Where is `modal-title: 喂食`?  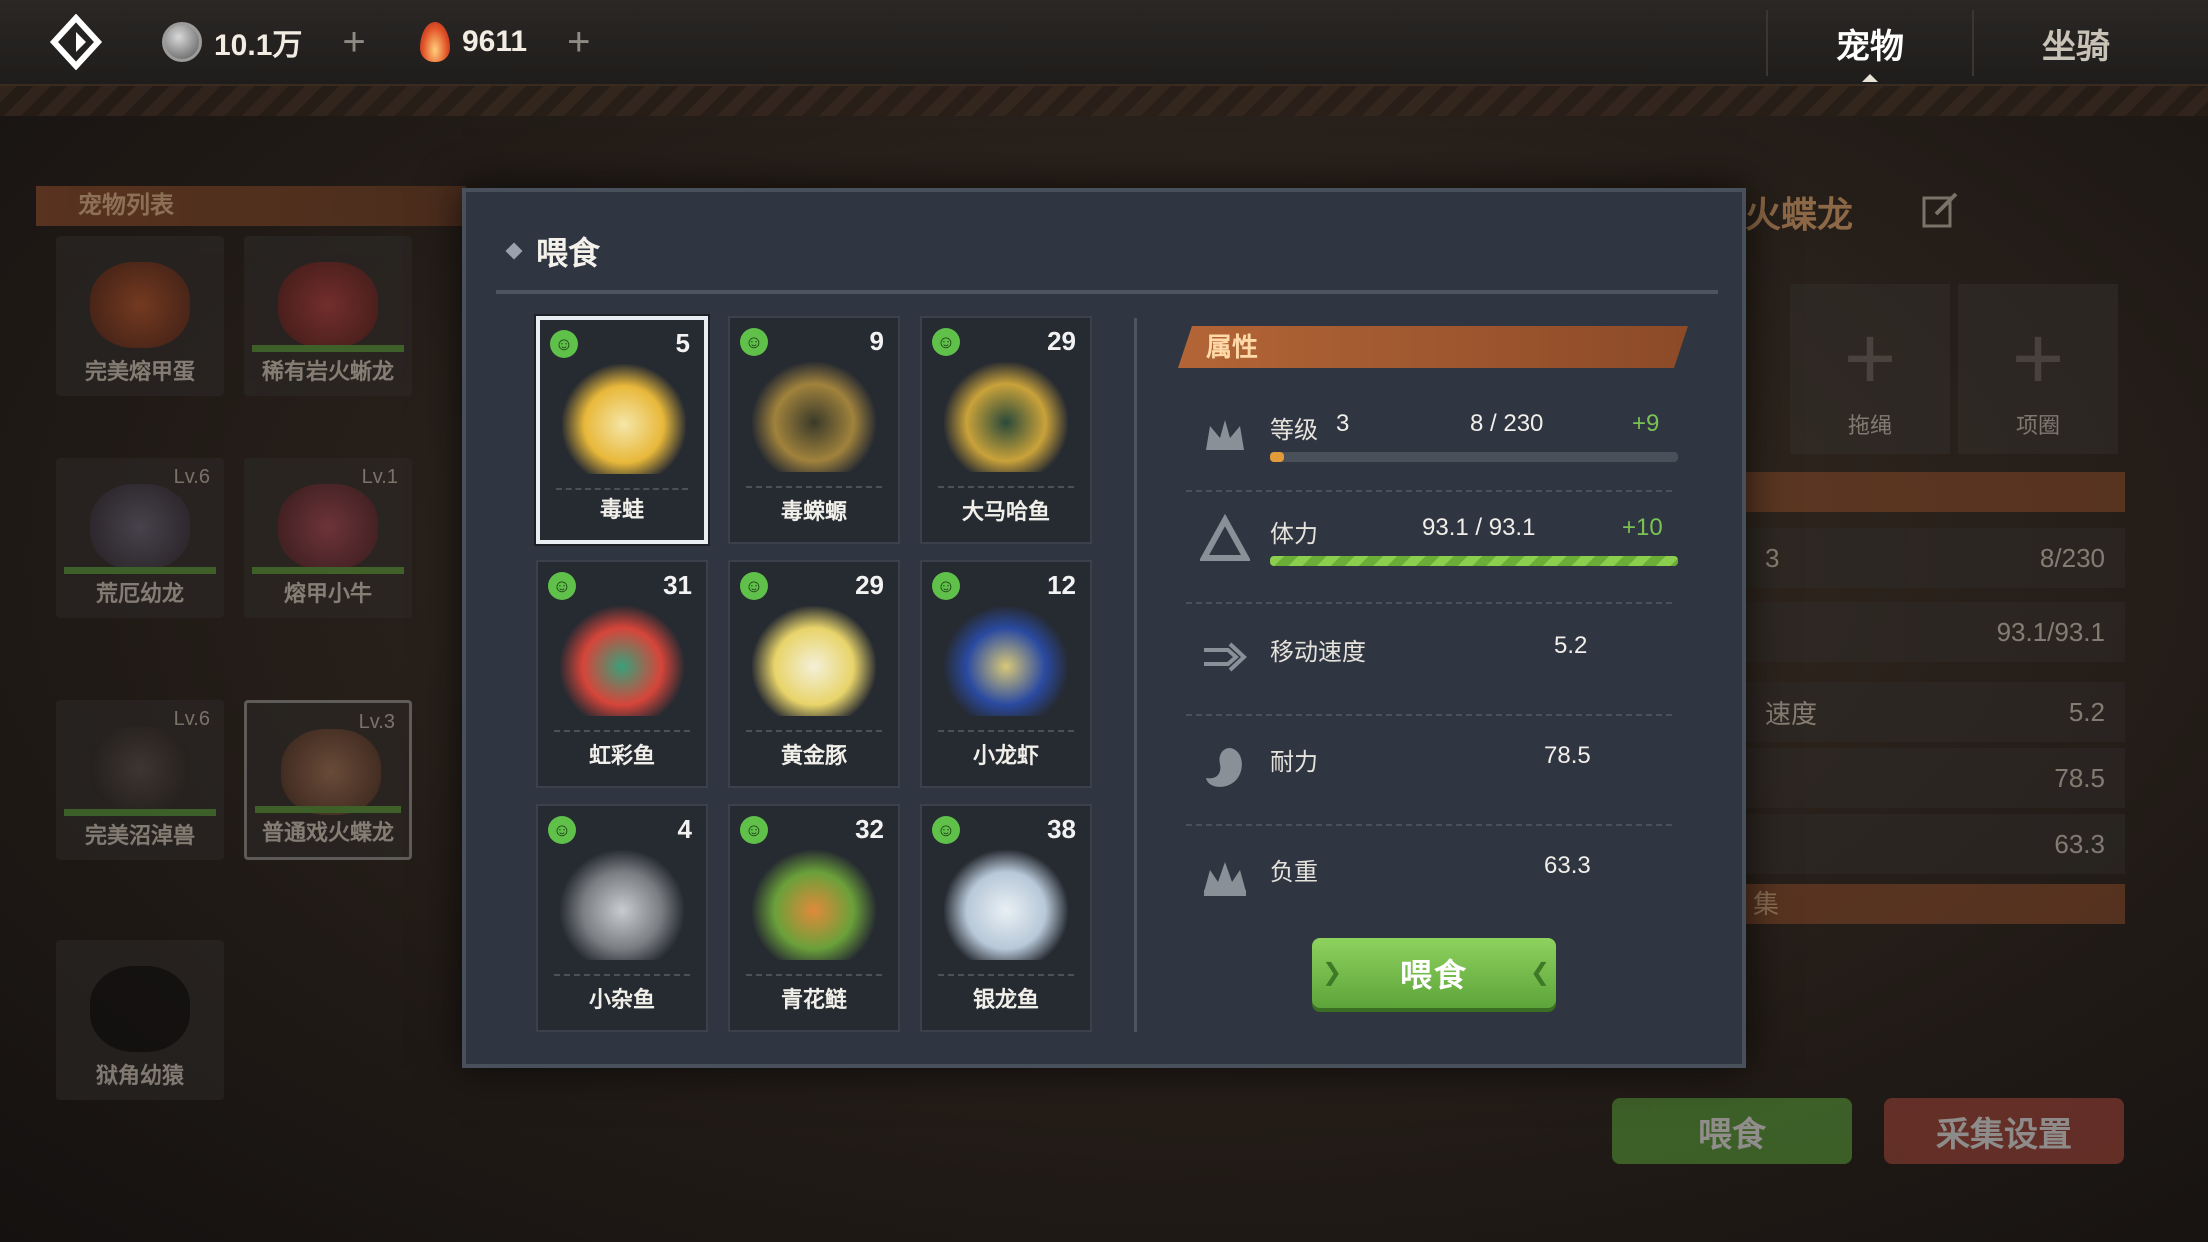
modal-title: 喂食 is located at coordinates (553, 251).